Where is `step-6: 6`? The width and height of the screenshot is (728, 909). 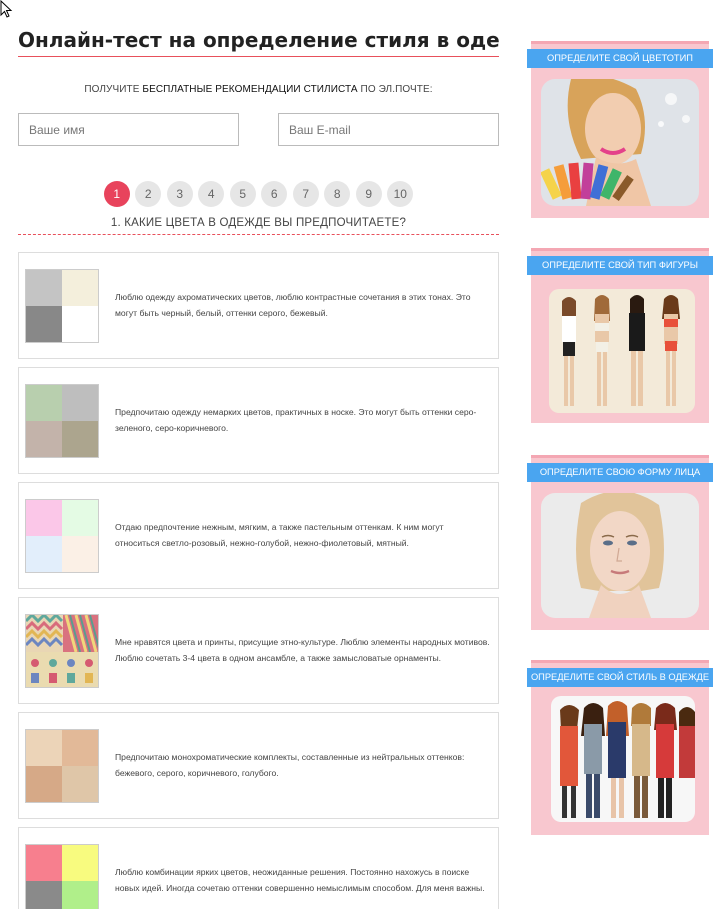
step-6: 6 is located at coordinates (274, 194).